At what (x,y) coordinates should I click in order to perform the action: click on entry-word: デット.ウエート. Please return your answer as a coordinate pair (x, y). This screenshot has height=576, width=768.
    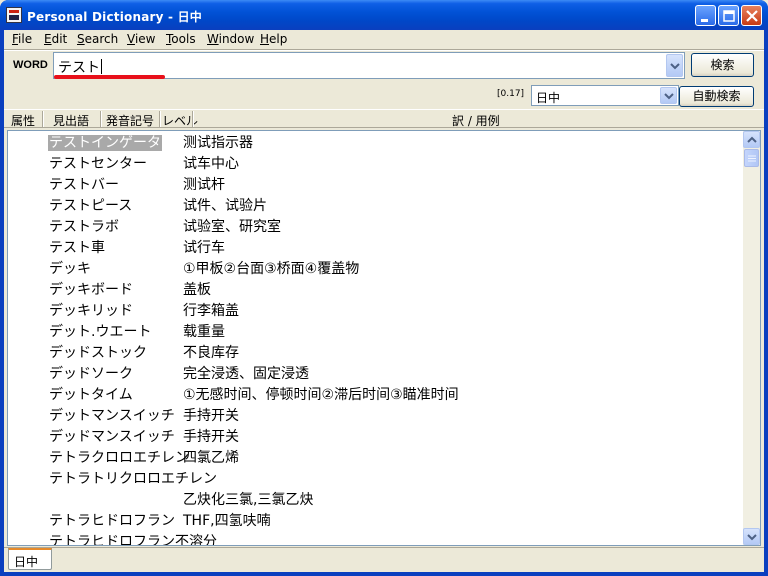
    Looking at the image, I should click on (100, 332).